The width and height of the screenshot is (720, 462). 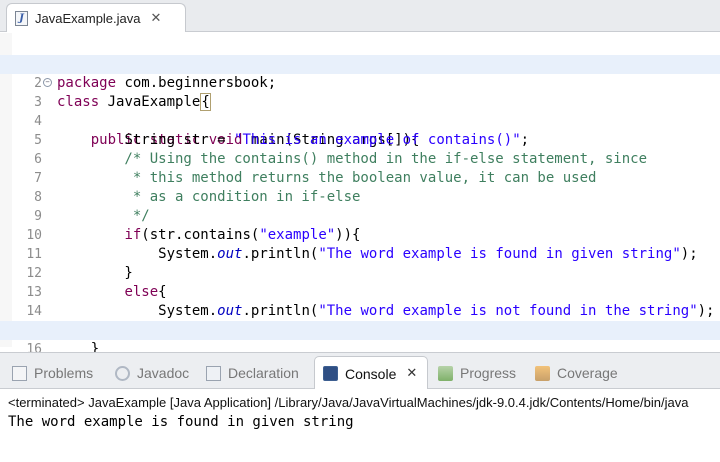 I want to click on tab-label: Console, so click(x=371, y=373).